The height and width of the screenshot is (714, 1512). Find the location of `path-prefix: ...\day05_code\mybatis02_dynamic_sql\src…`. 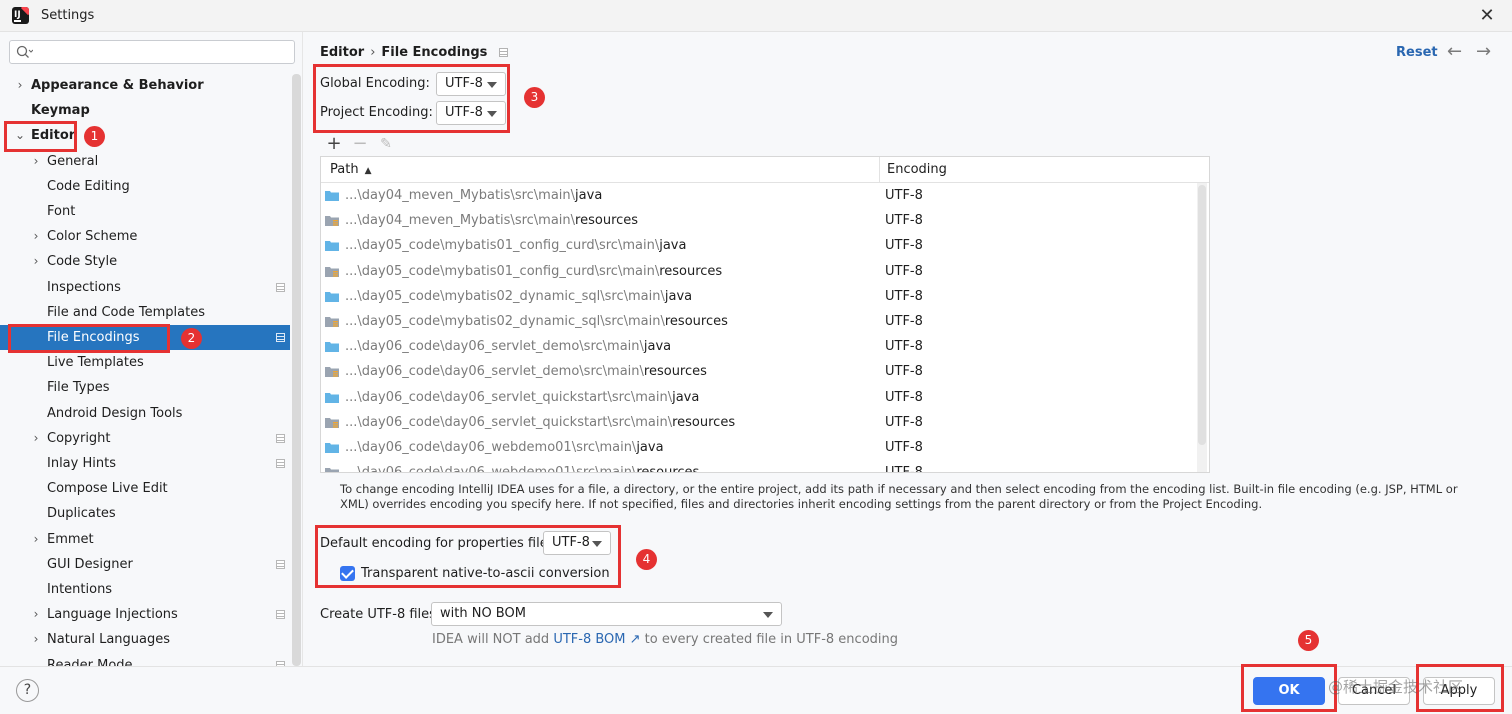

path-prefix: ...\day05_code\mybatis02_dynamic_sql\src… is located at coordinates (505, 296).